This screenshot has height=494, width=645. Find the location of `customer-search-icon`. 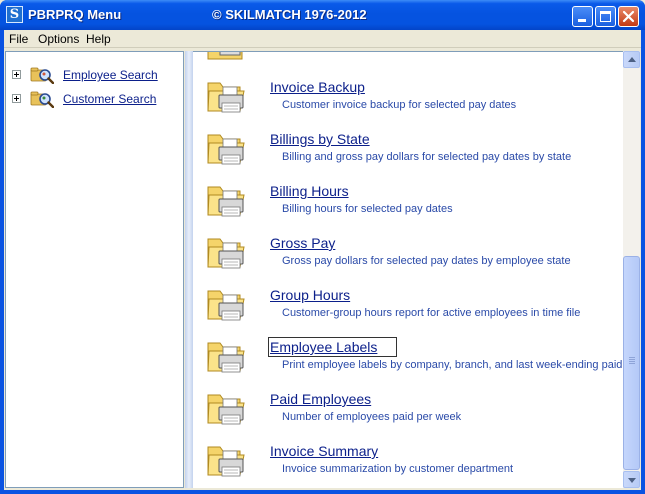

customer-search-icon is located at coordinates (42, 99).